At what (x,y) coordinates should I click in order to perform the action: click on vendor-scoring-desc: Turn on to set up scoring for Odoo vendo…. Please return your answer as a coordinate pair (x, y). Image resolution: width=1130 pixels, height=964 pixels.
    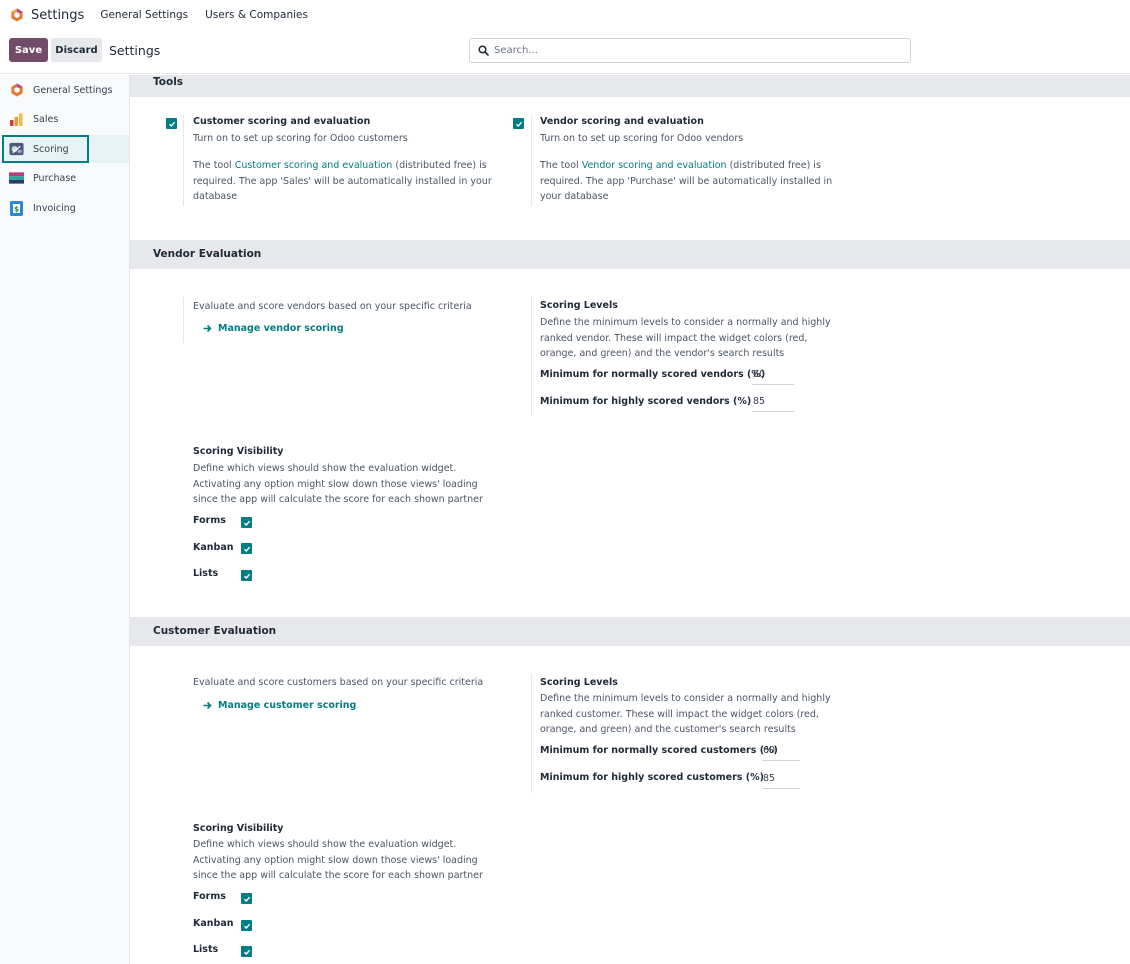
    Looking at the image, I should click on (642, 138).